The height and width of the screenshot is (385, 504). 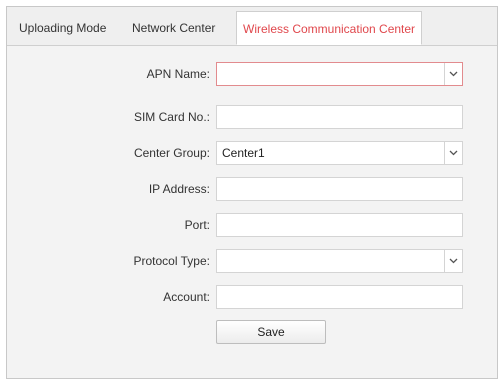 What do you see at coordinates (271, 332) in the screenshot?
I see `save-button: Save` at bounding box center [271, 332].